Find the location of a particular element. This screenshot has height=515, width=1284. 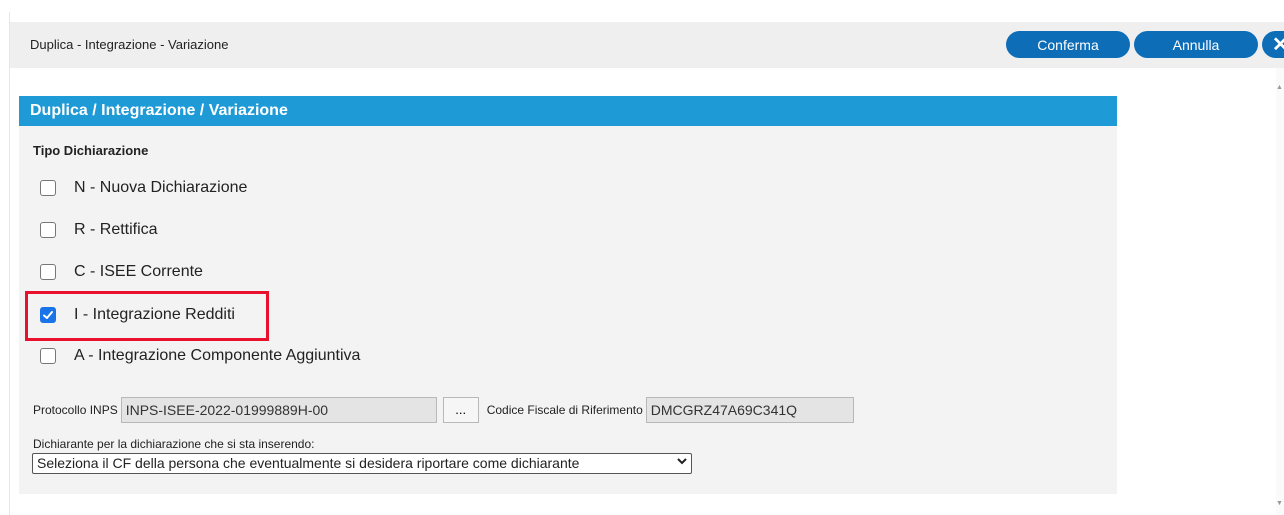

confirm-button: Conferma is located at coordinates (1068, 44).